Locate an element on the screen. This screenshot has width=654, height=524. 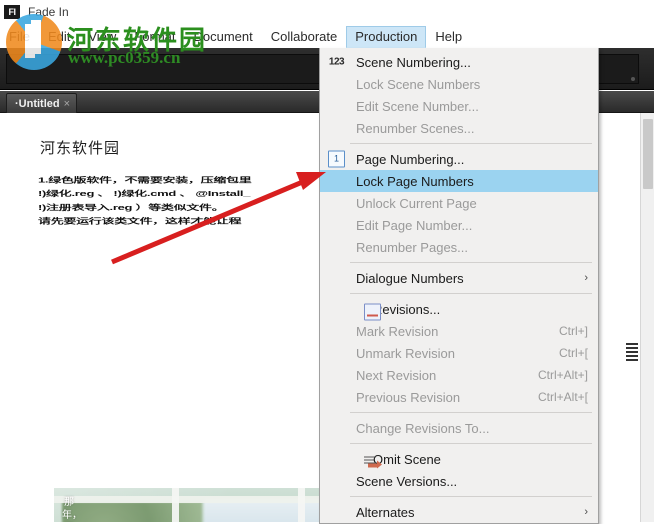
menu-item-shortcut: Ctrl+Alt+] is located at coordinates (562, 375).